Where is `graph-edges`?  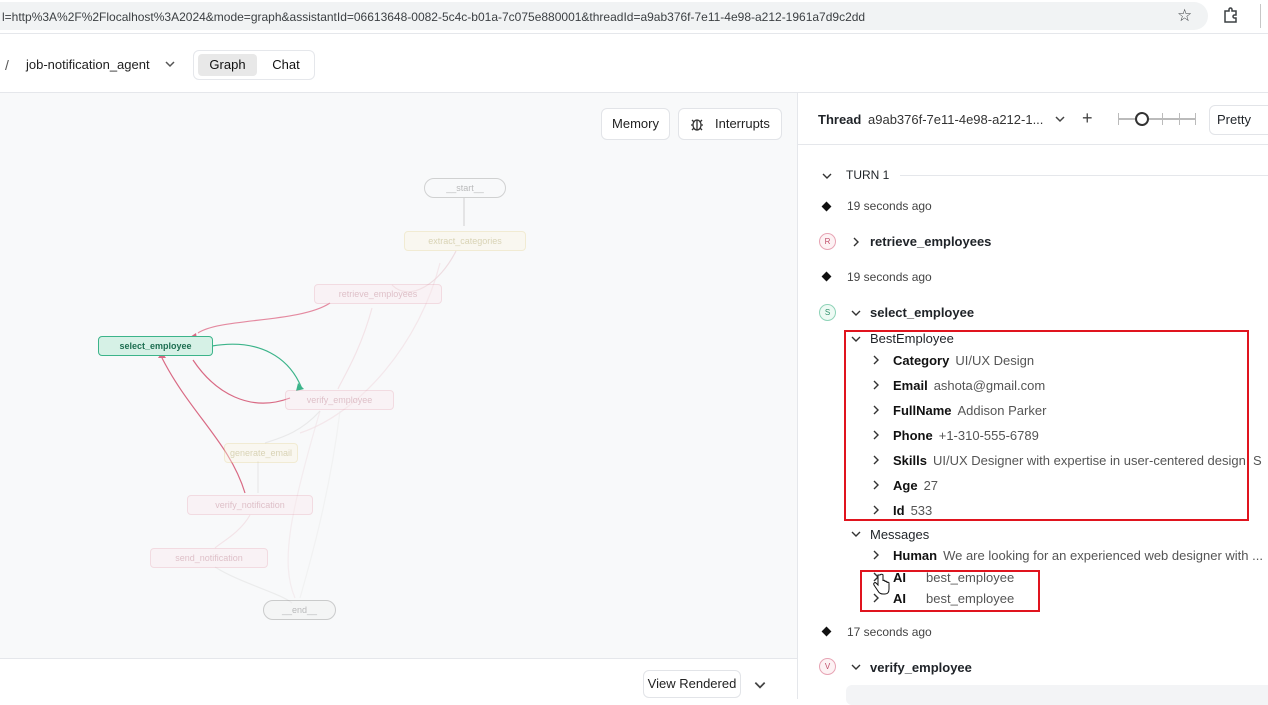 graph-edges is located at coordinates (311, 401).